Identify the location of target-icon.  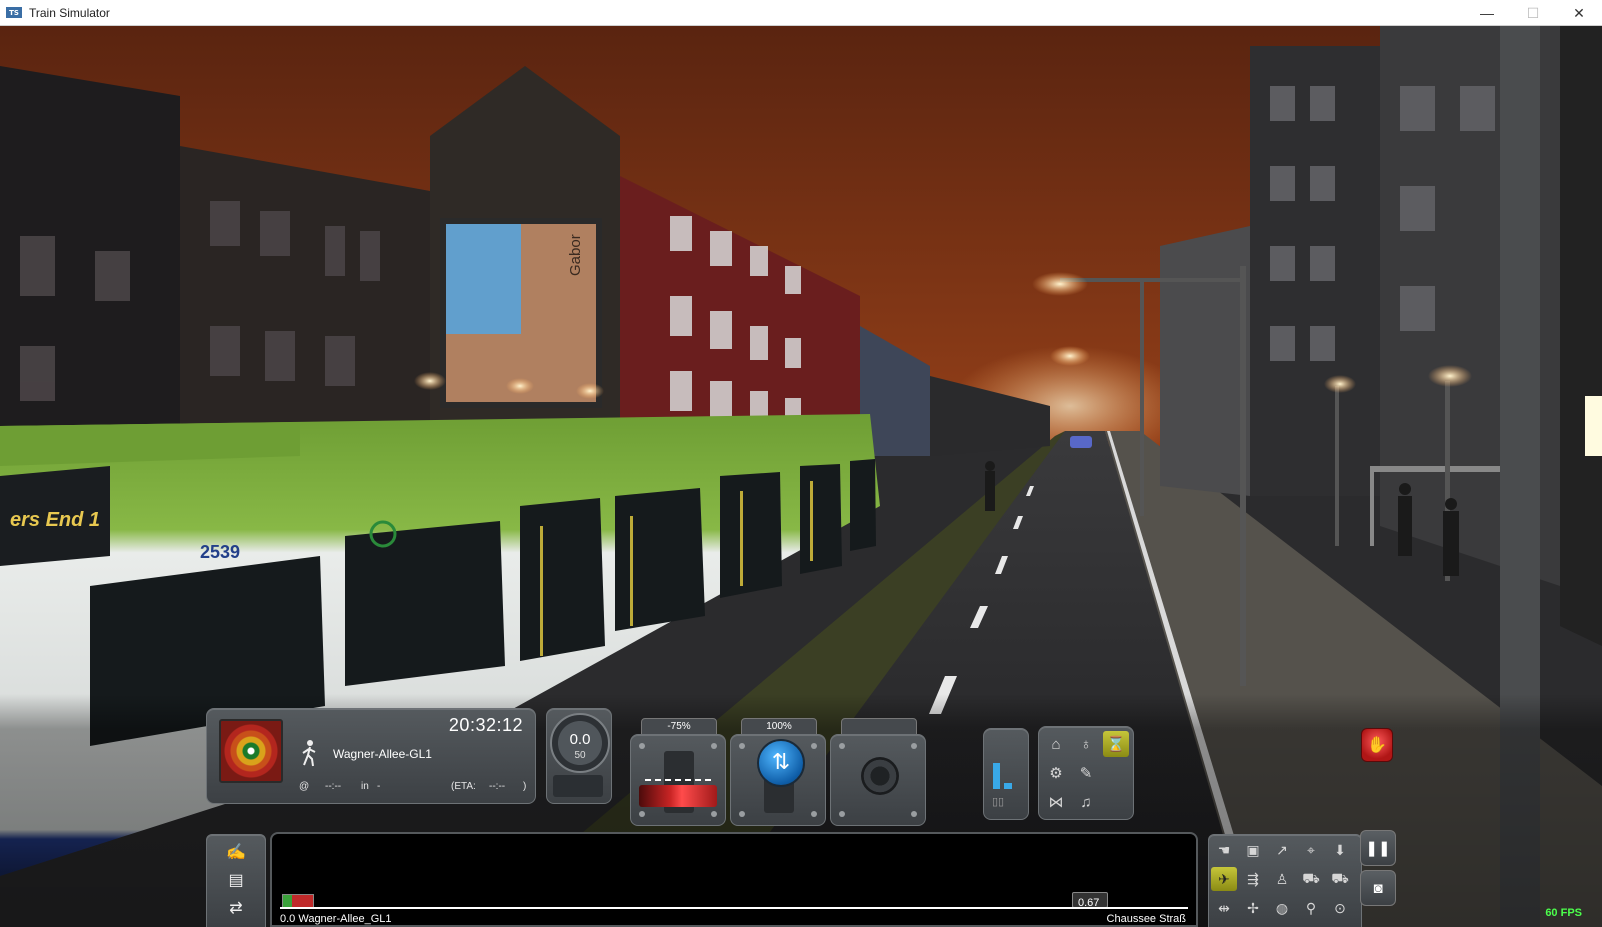
(251, 751).